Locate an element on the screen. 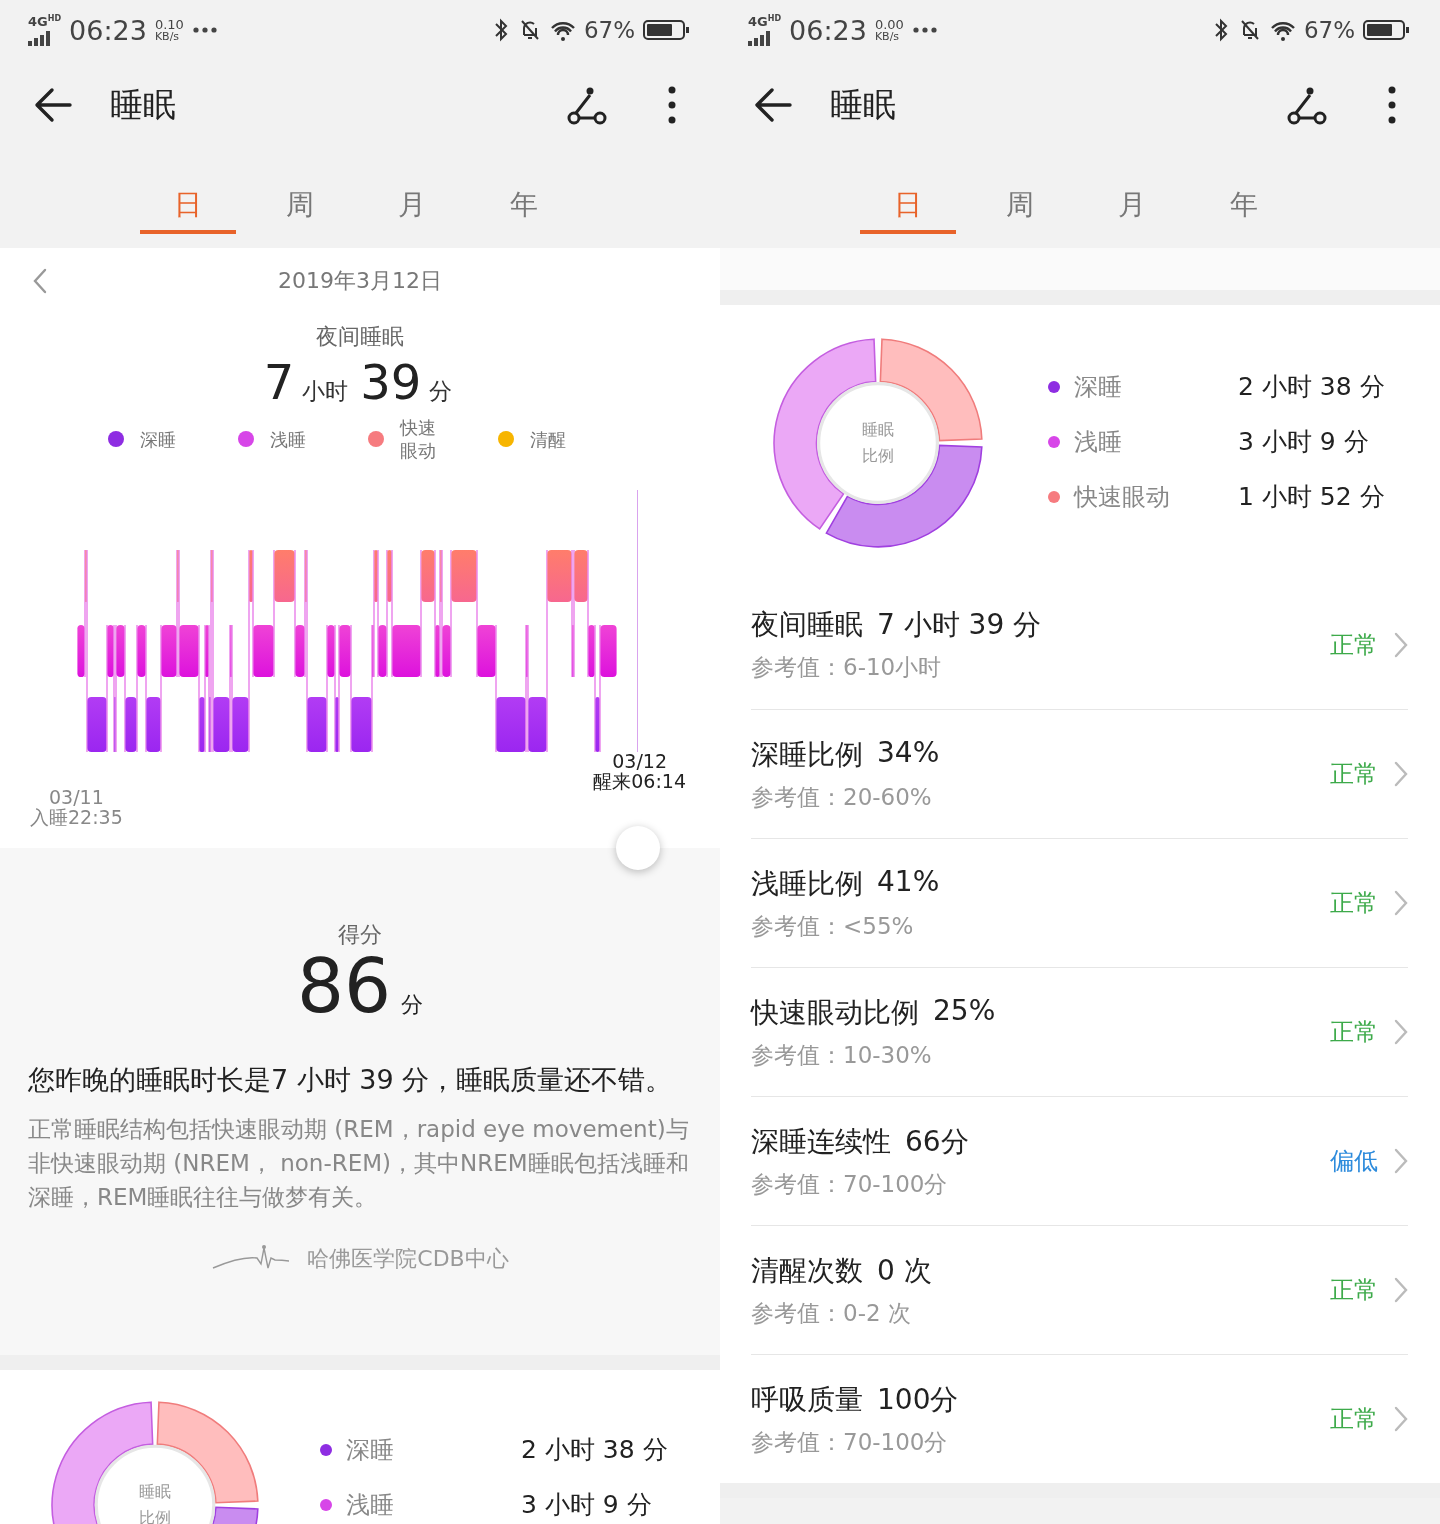 This screenshot has width=1440, height=1524. metric-title: 深睡连续性 is located at coordinates (821, 1141).